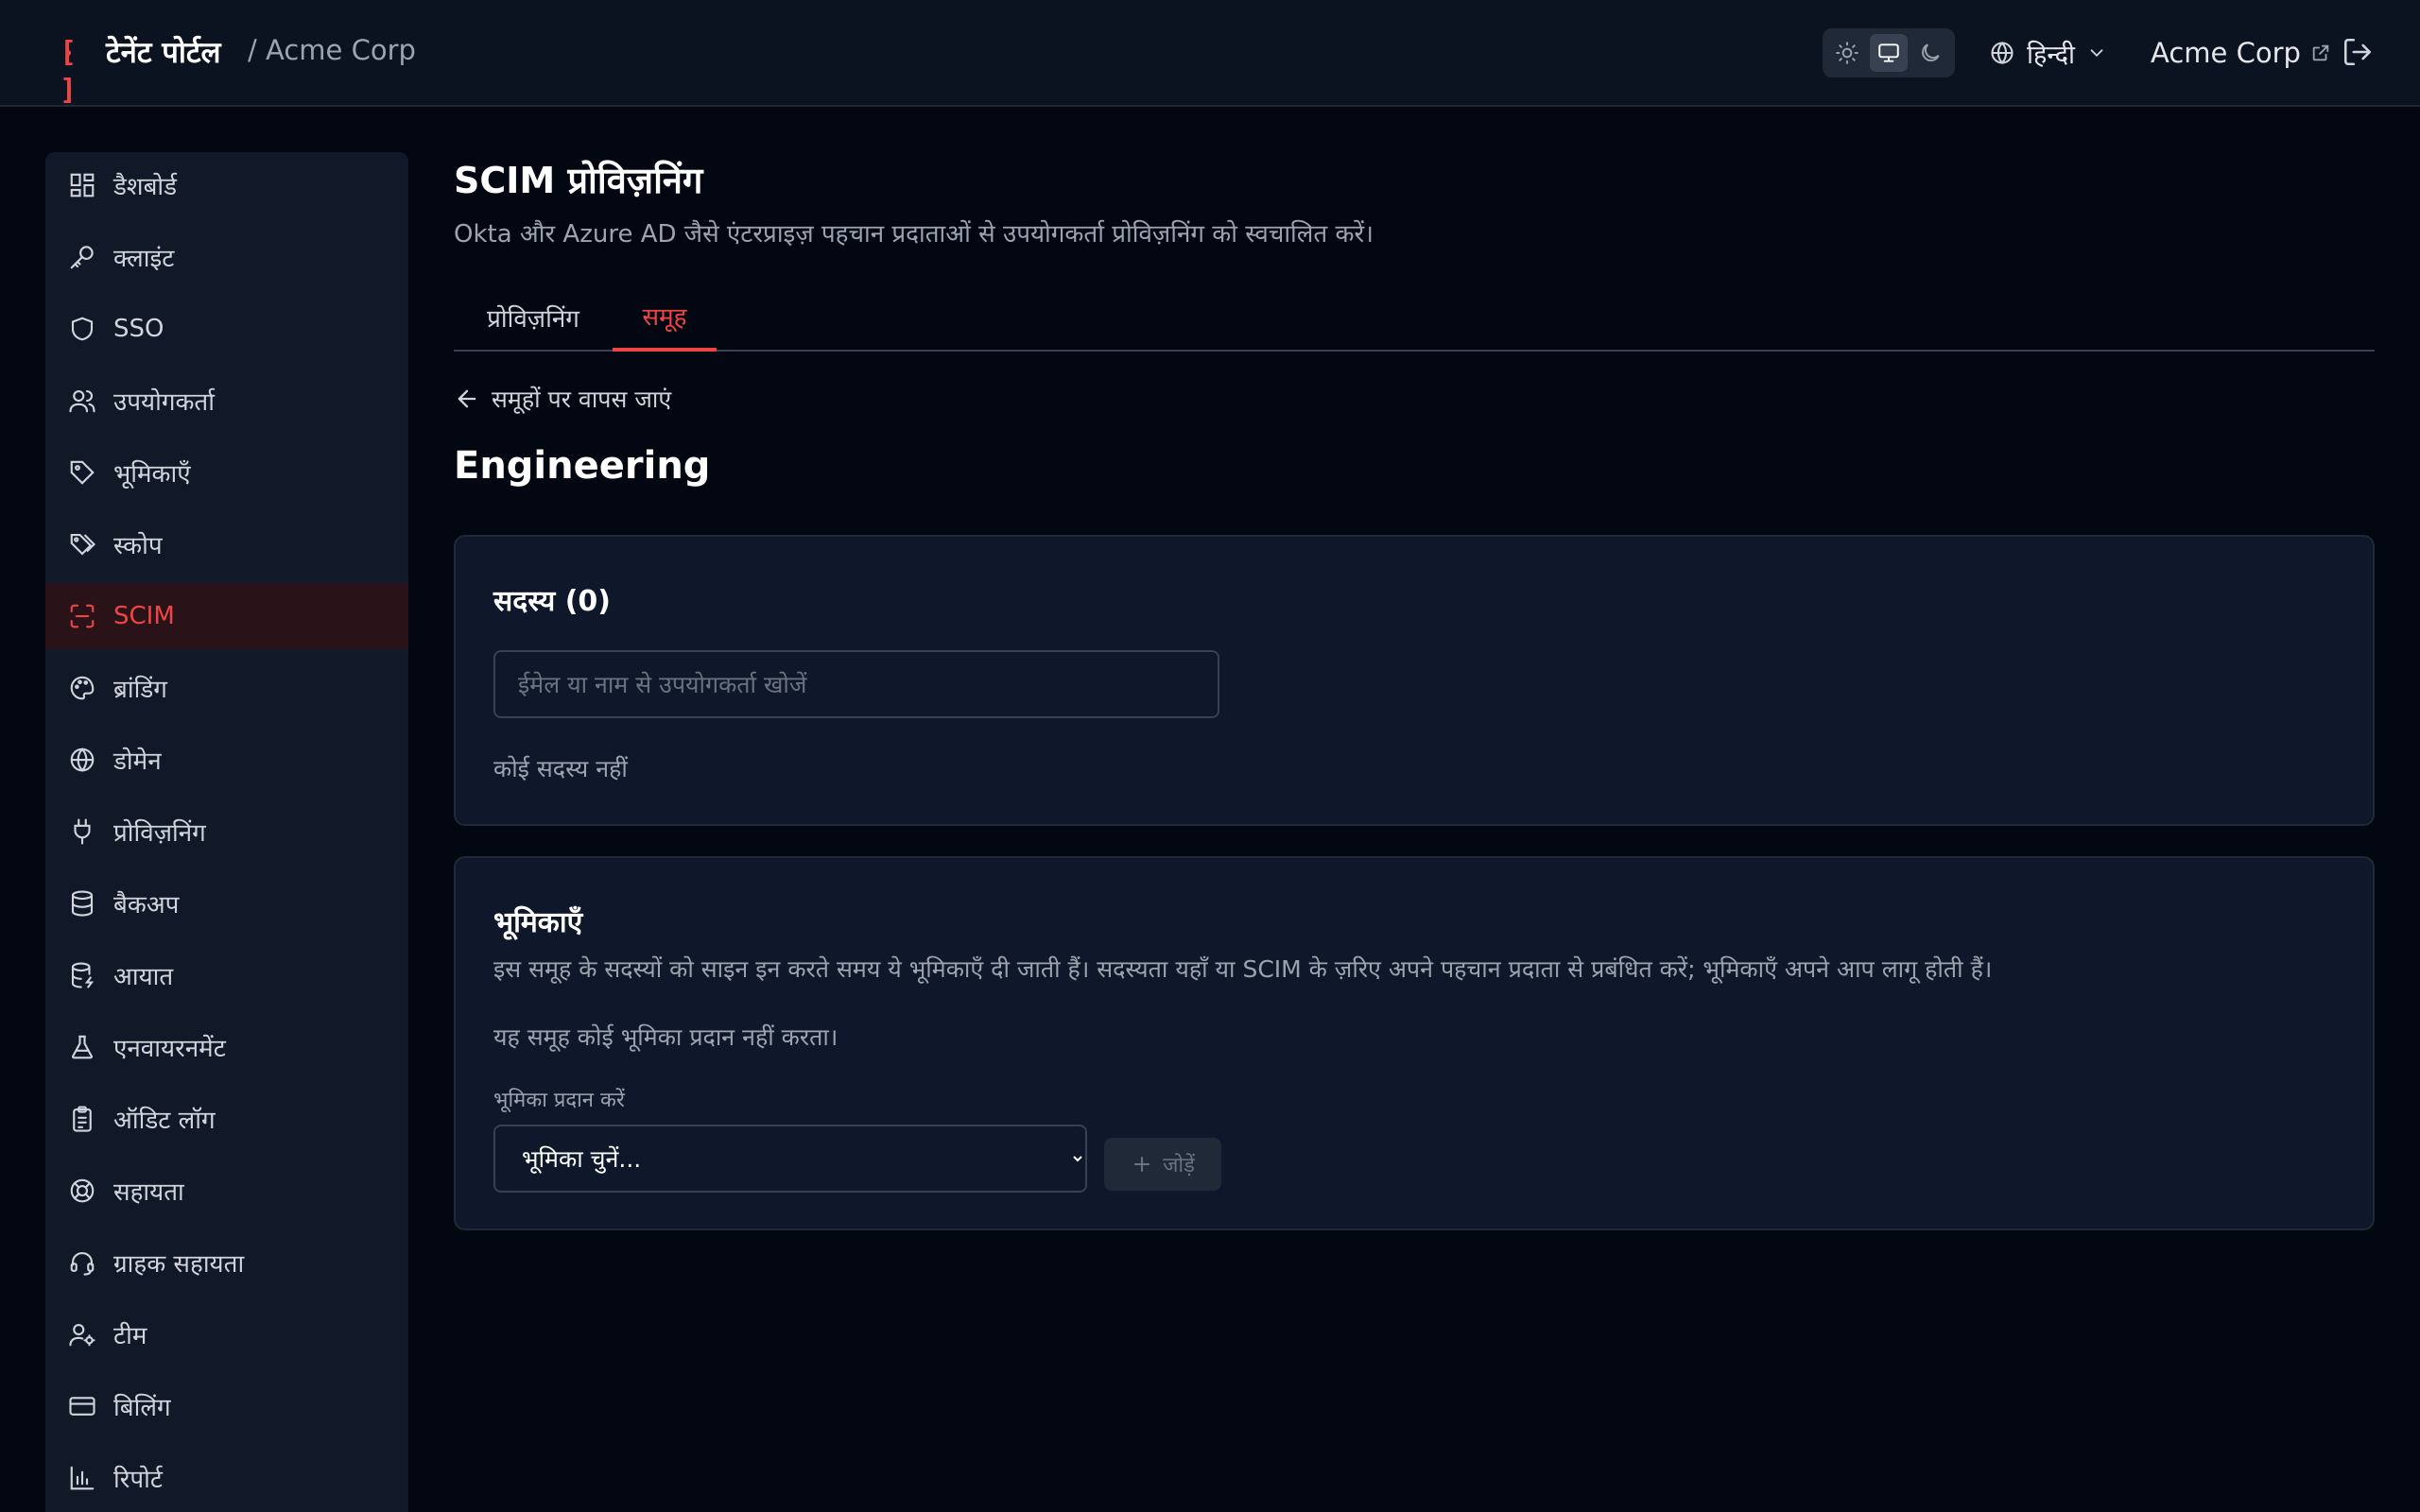 The width and height of the screenshot is (2420, 1512). Describe the element at coordinates (226, 975) in the screenshot. I see `sidebar-item-import: आयात` at that location.